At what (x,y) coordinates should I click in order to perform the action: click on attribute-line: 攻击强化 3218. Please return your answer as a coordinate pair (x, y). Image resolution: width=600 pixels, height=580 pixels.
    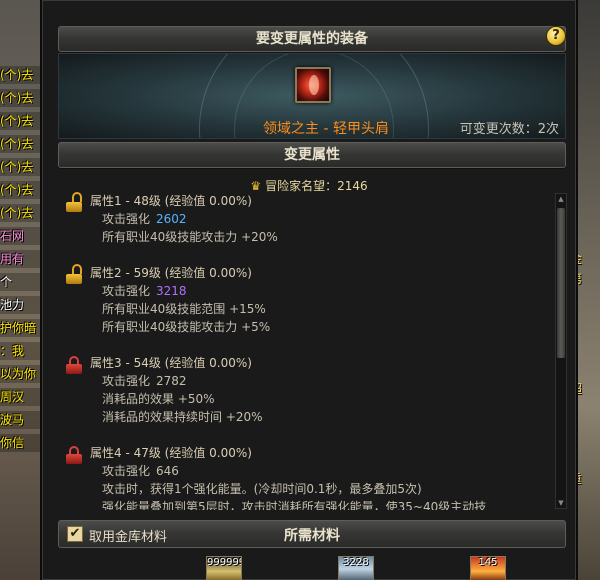
    Looking at the image, I should click on (144, 291).